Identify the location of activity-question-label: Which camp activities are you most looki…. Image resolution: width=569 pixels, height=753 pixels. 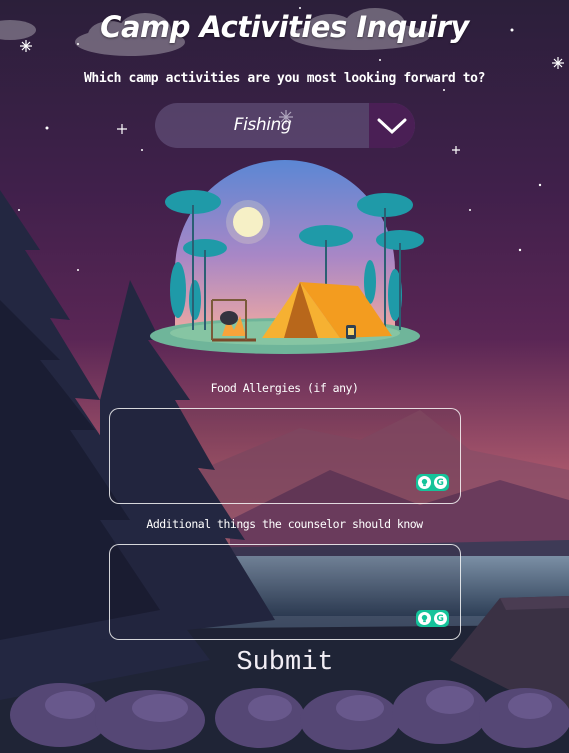
(284, 78).